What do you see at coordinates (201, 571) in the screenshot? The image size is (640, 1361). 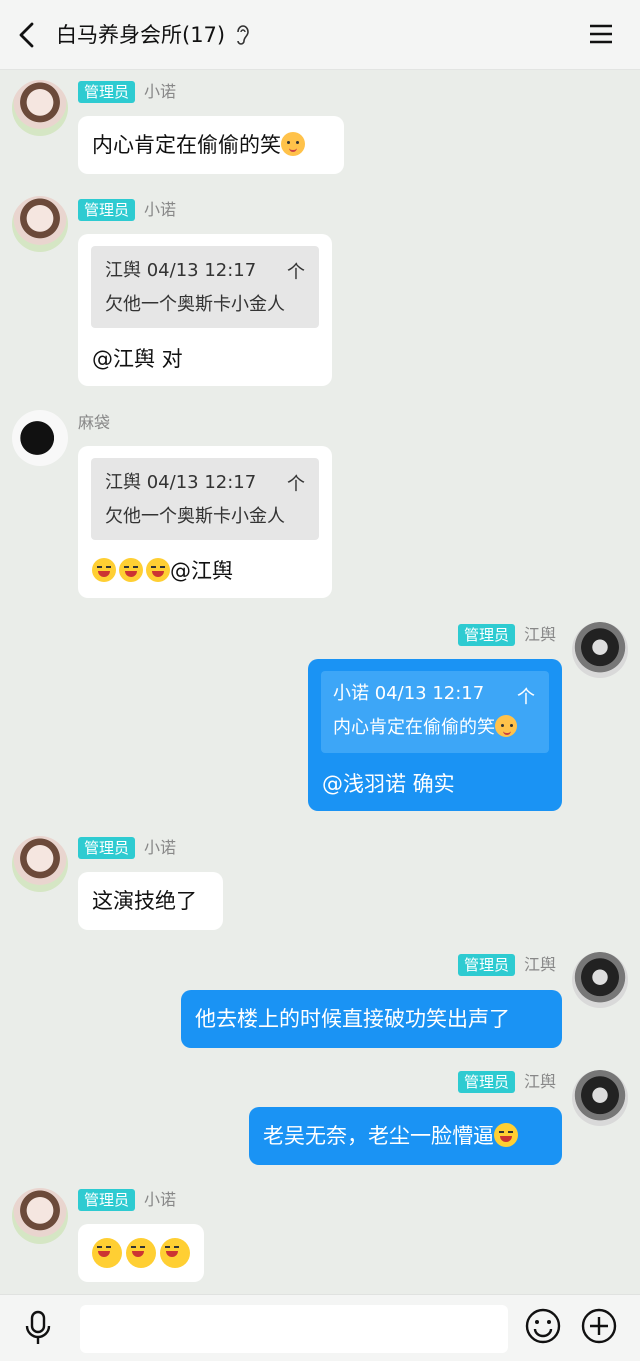 I see `message-text: @江舆` at bounding box center [201, 571].